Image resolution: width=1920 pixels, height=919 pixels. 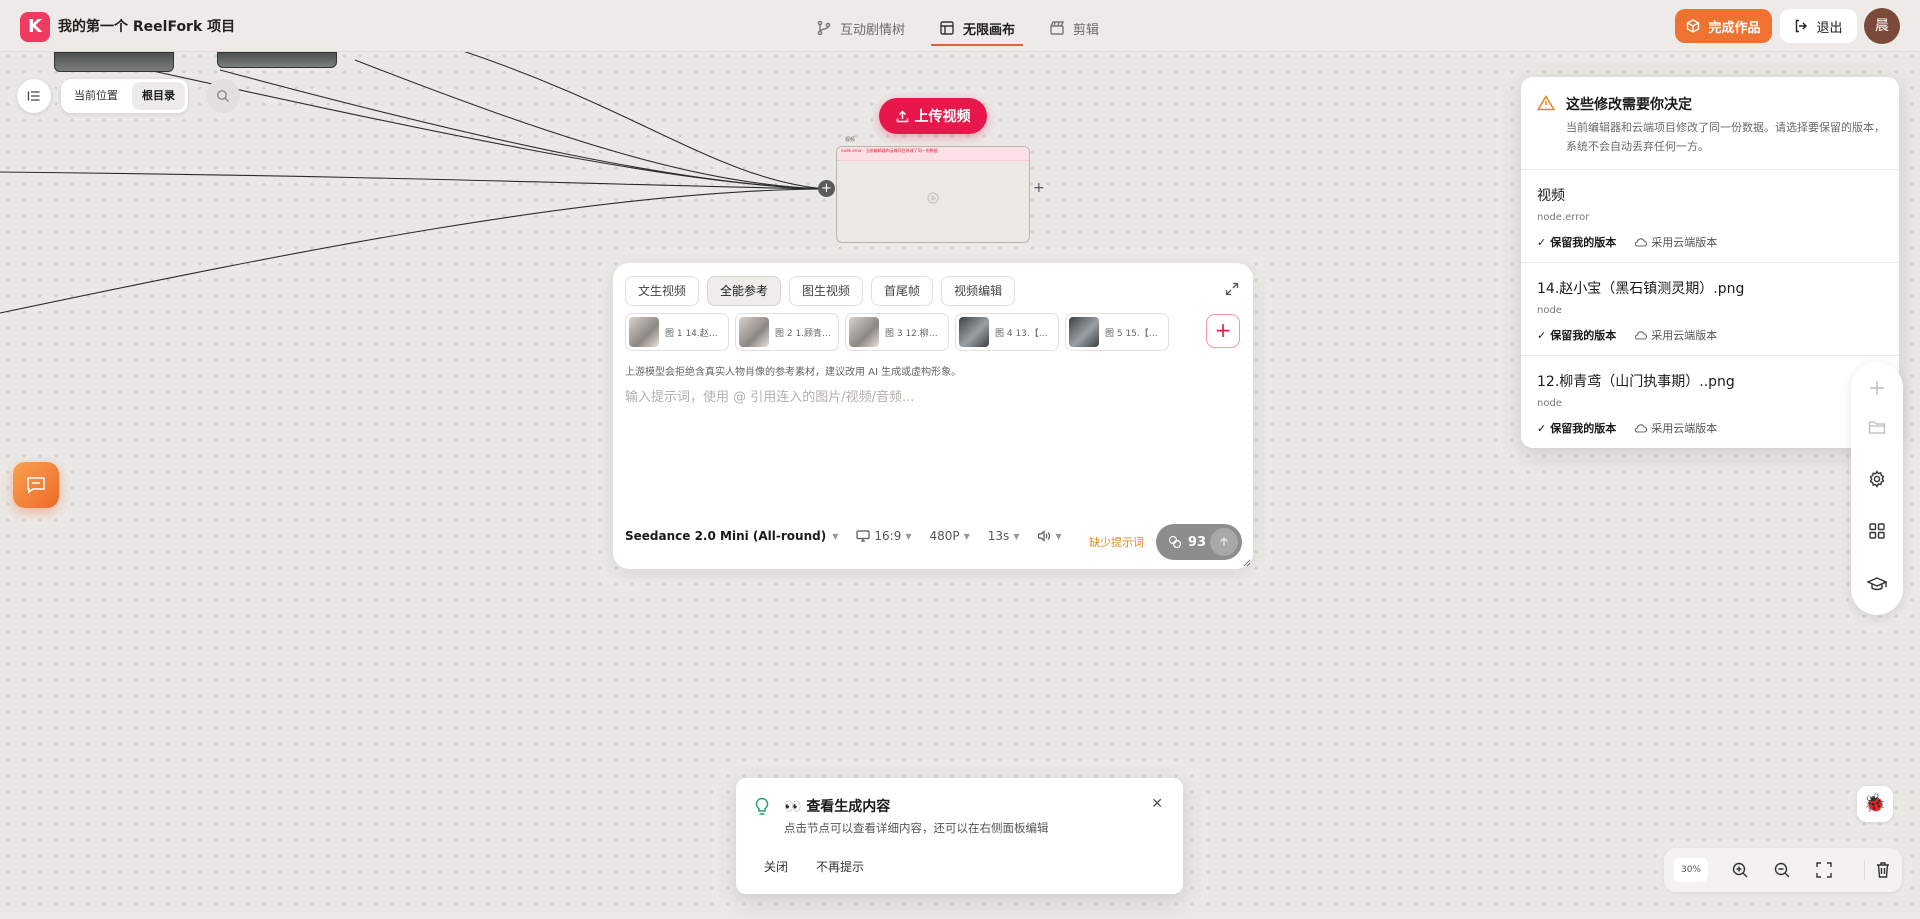 I want to click on trash-icon, so click(x=1883, y=870).